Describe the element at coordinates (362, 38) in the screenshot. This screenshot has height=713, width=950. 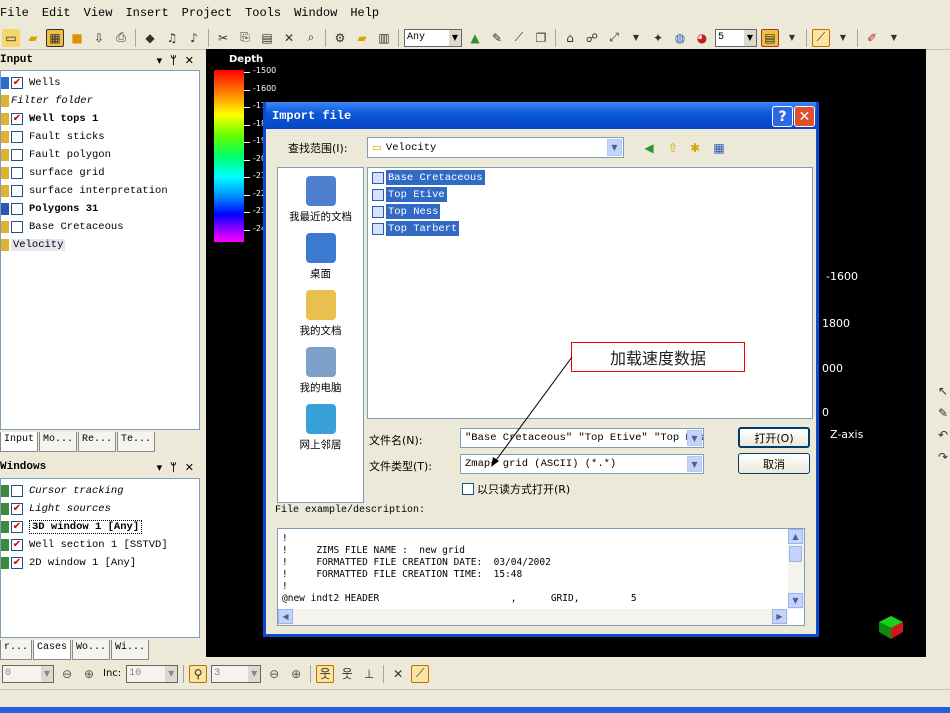
I see `folder-icon: ▰` at that location.